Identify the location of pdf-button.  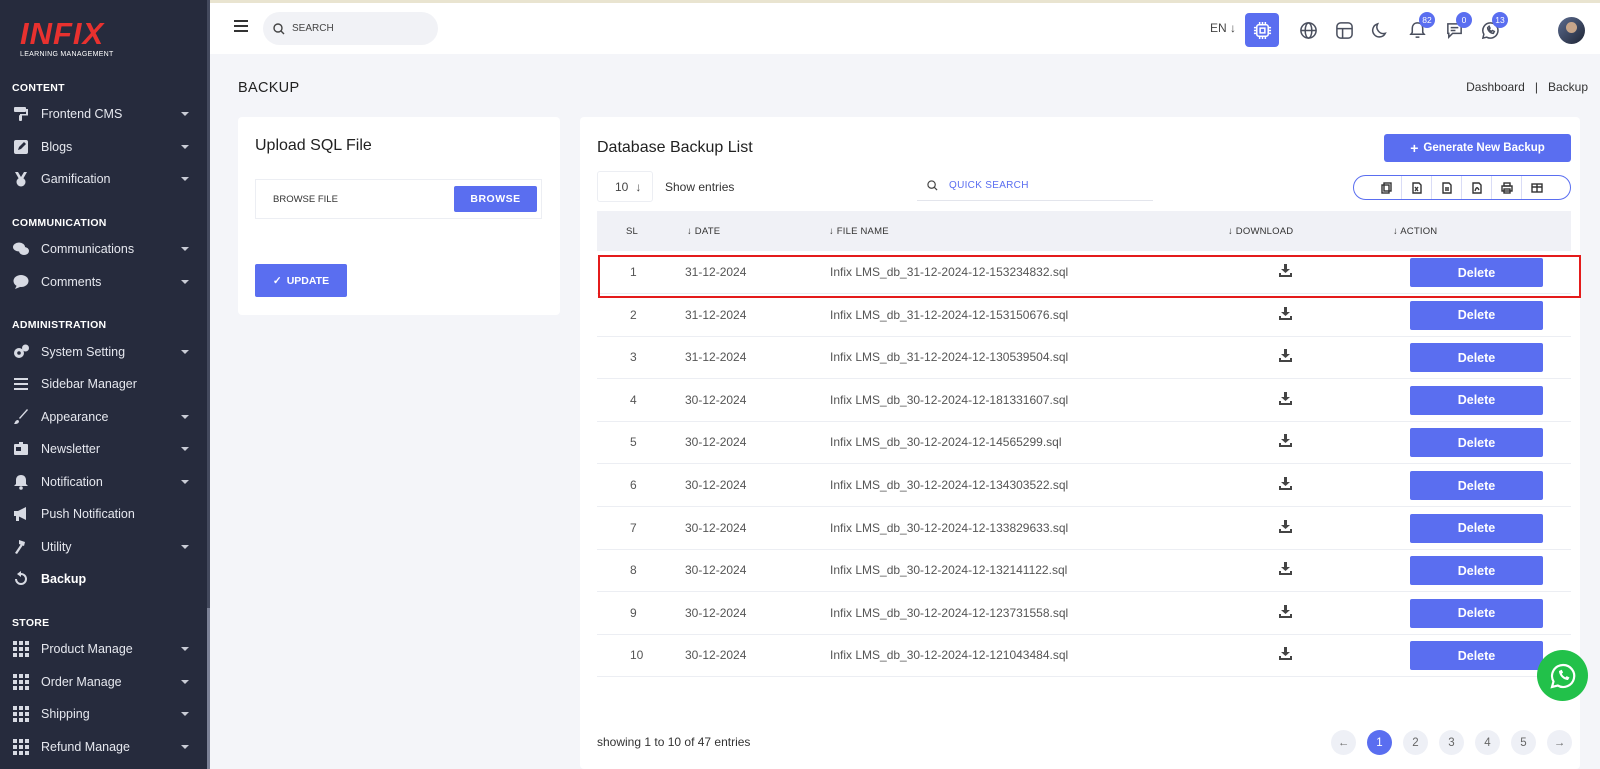
(1477, 187).